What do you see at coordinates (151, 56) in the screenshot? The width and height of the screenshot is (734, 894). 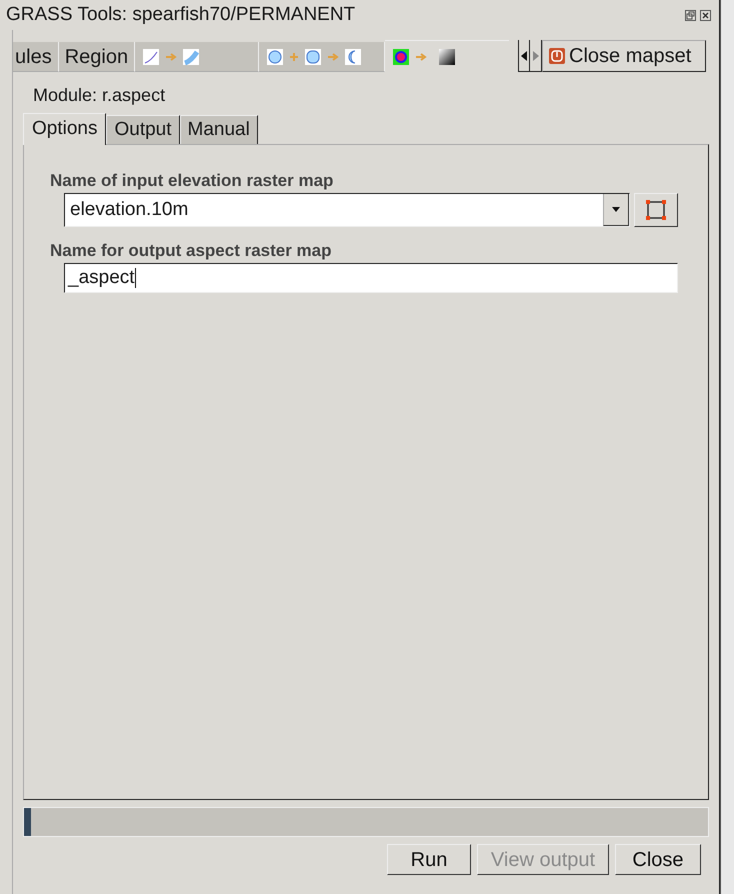 I see `line-icon` at bounding box center [151, 56].